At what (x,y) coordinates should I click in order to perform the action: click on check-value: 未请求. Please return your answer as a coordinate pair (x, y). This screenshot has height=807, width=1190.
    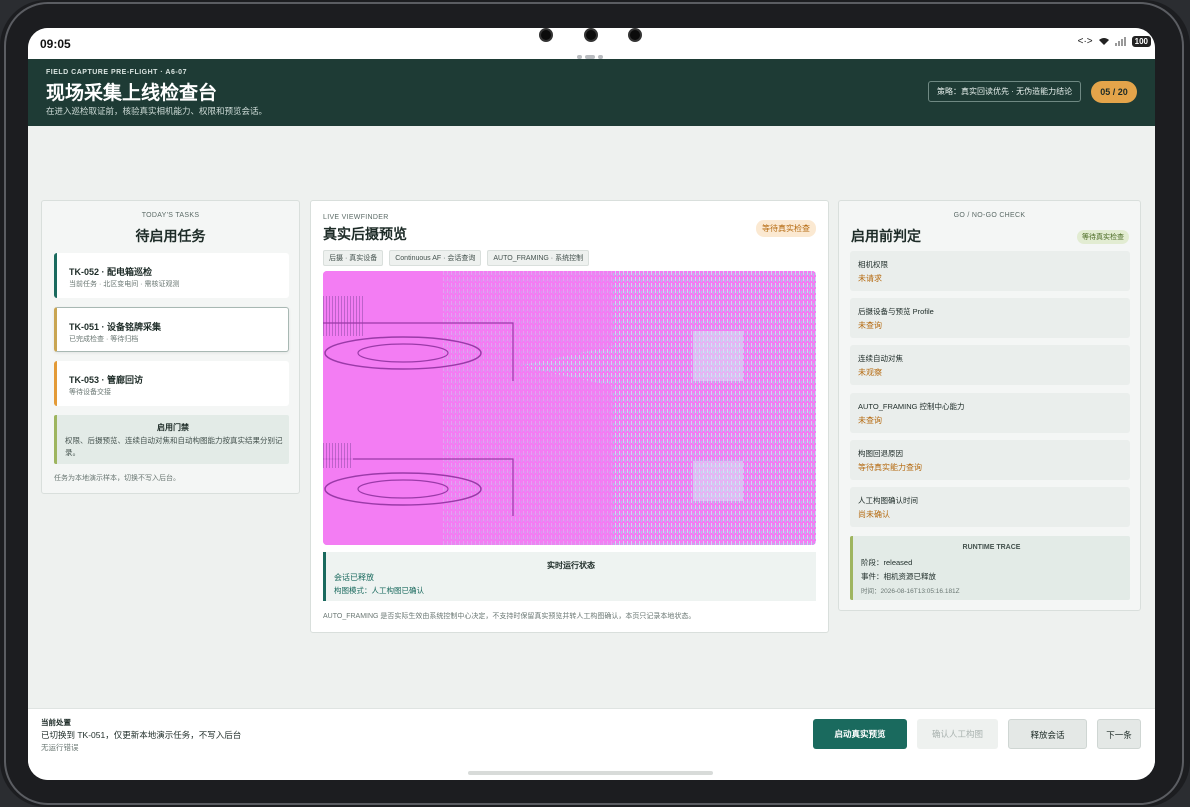
    Looking at the image, I should click on (870, 278).